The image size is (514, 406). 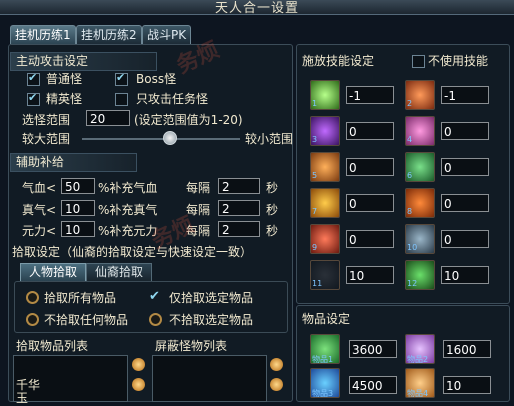 I want to click on pickup-list-add-icon, so click(x=138, y=364).